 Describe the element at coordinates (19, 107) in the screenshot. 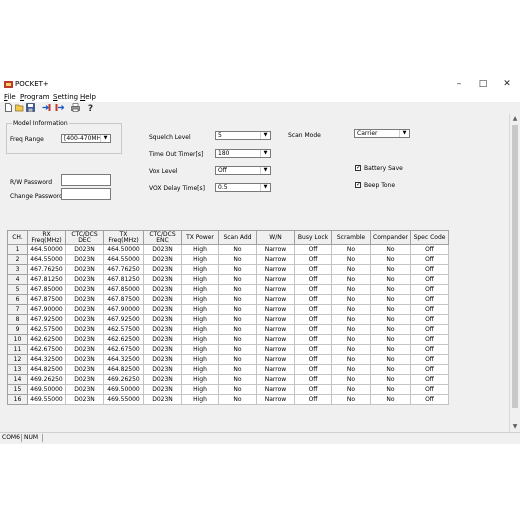

I see `open-folder-icon` at that location.